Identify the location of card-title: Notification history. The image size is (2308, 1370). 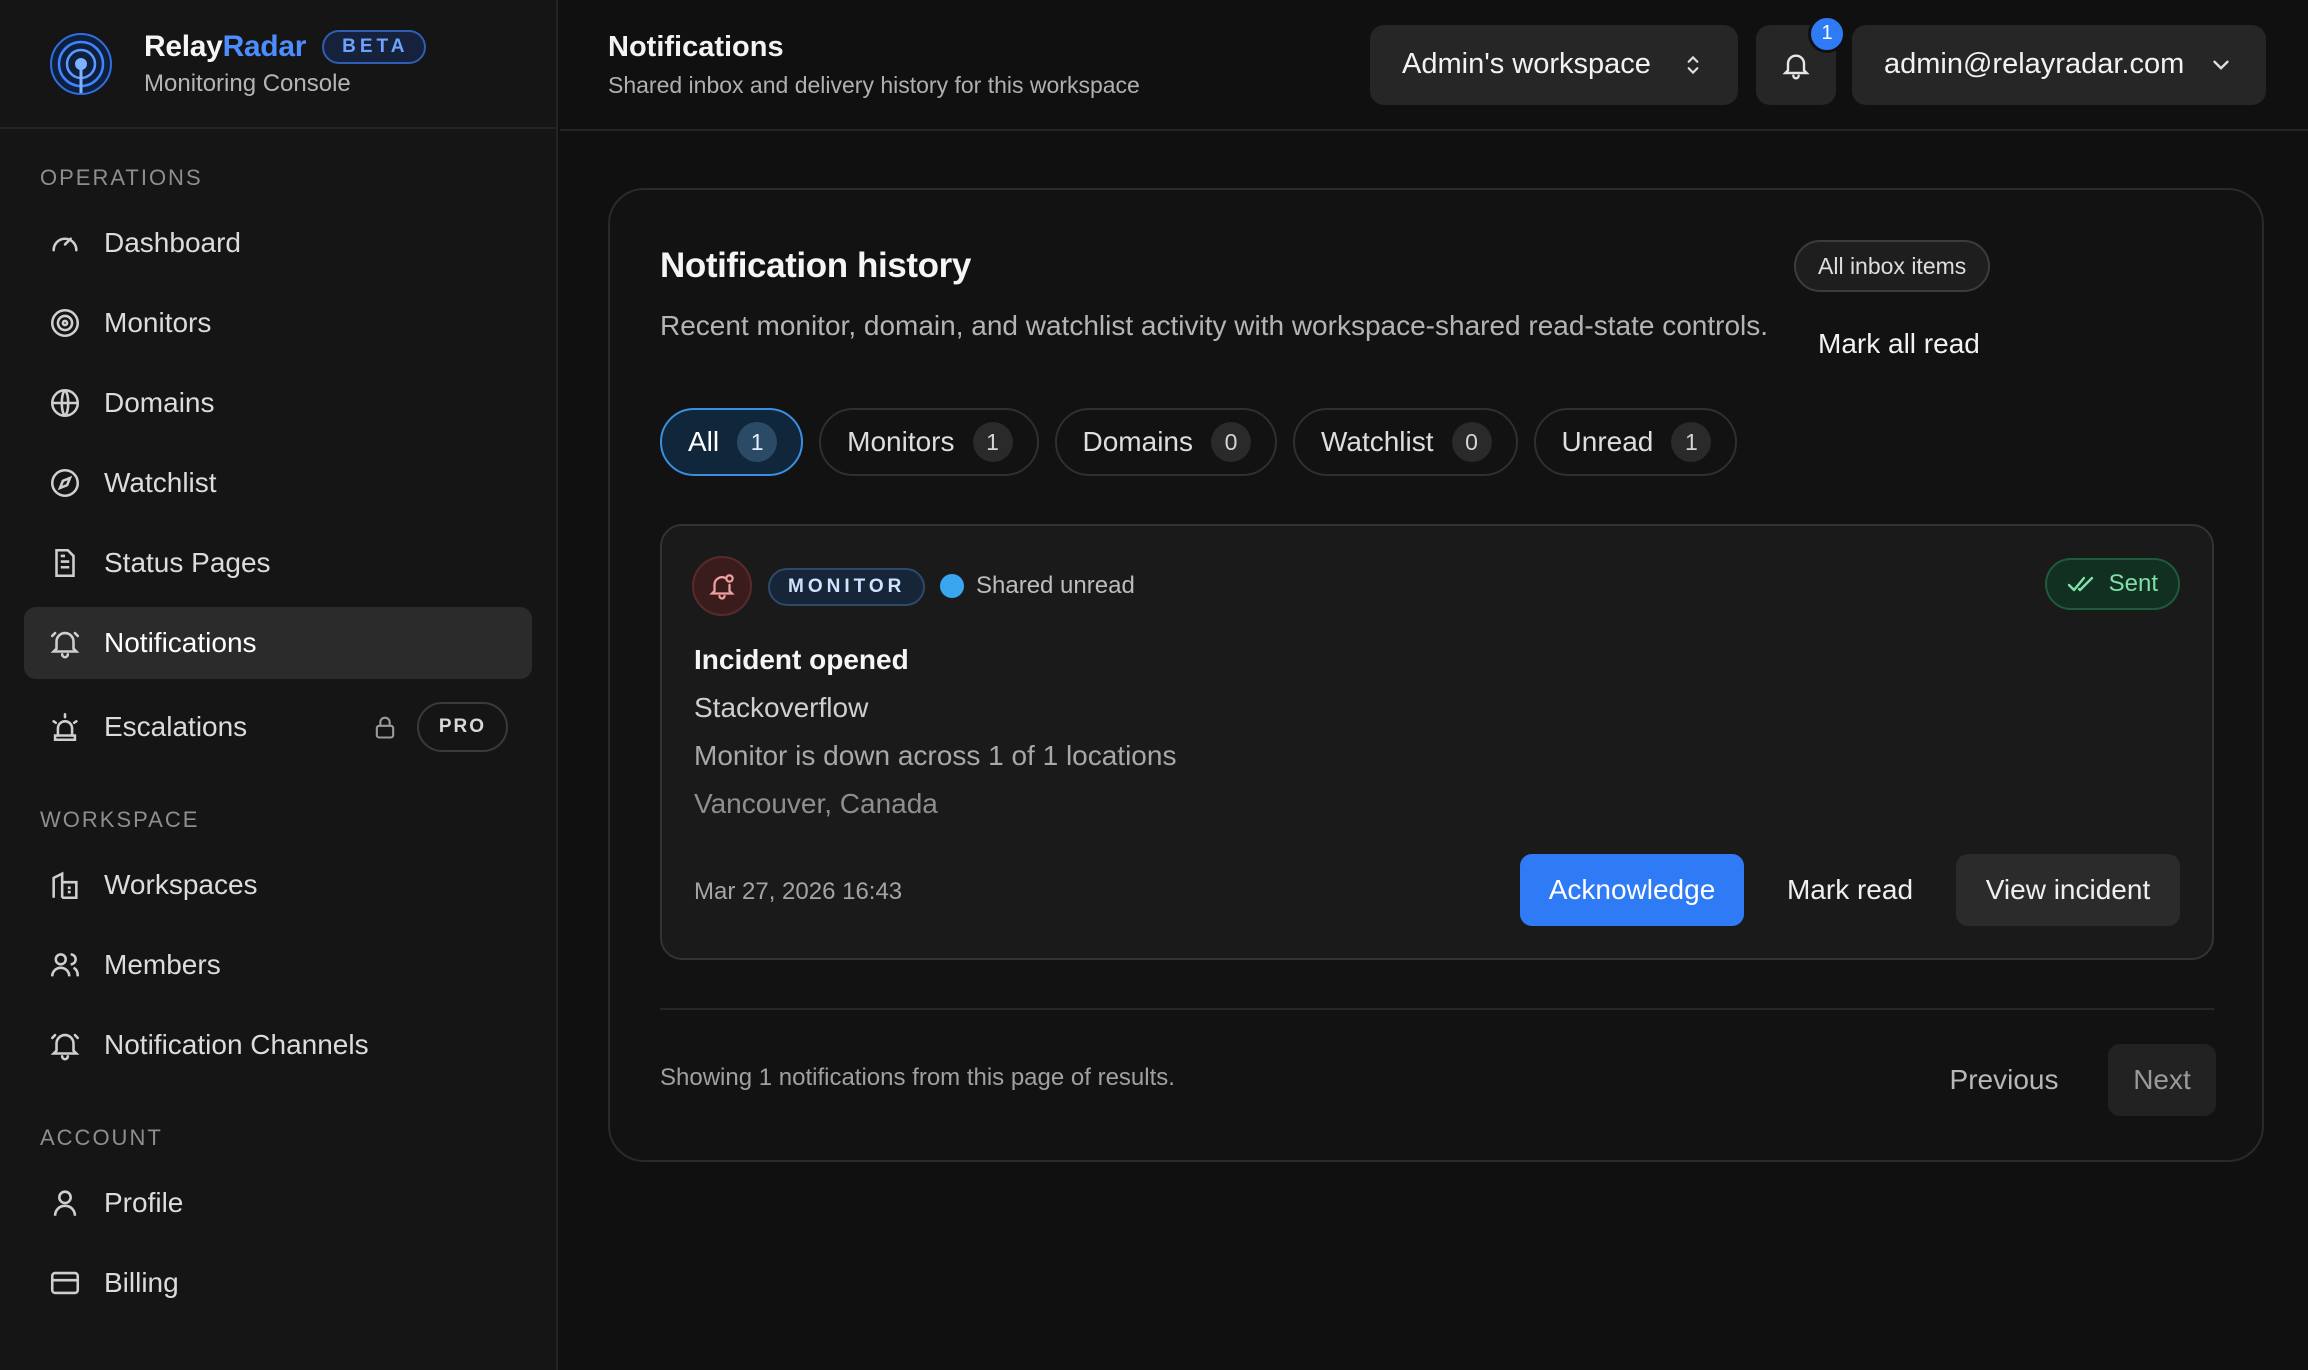
(815, 265).